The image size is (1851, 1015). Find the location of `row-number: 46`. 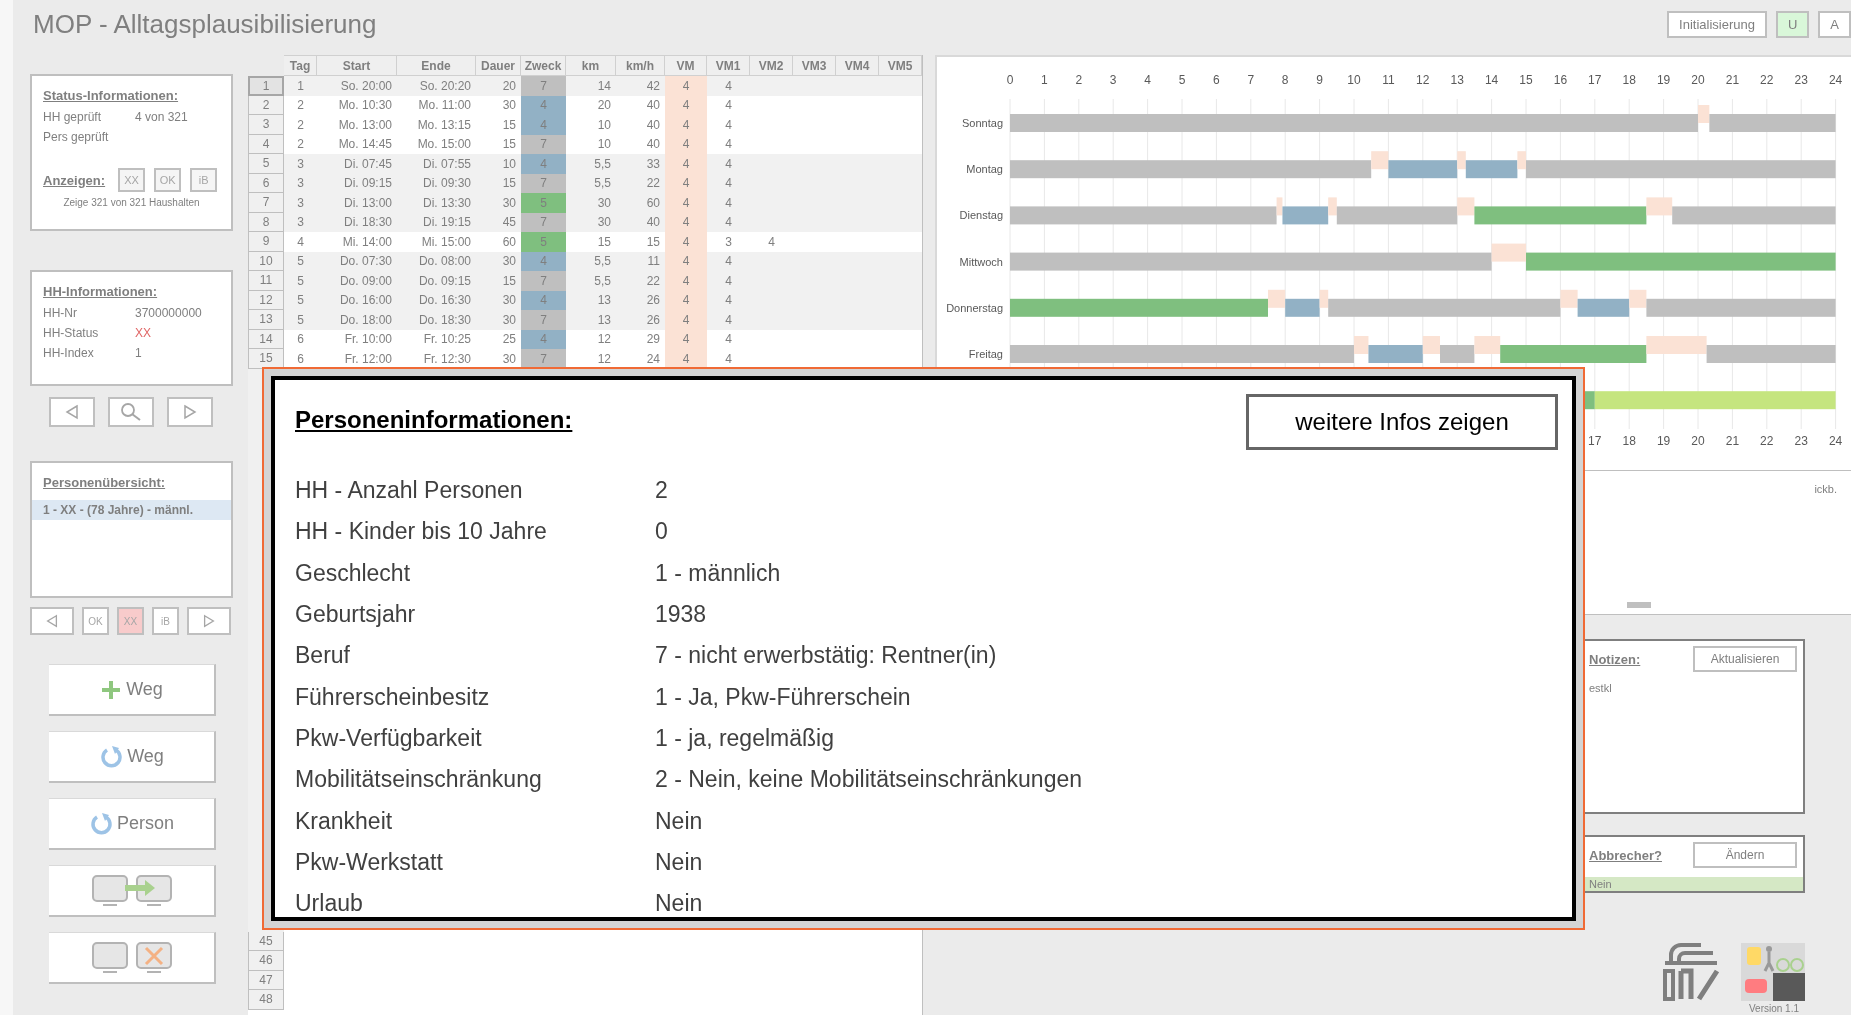

row-number: 46 is located at coordinates (266, 961).